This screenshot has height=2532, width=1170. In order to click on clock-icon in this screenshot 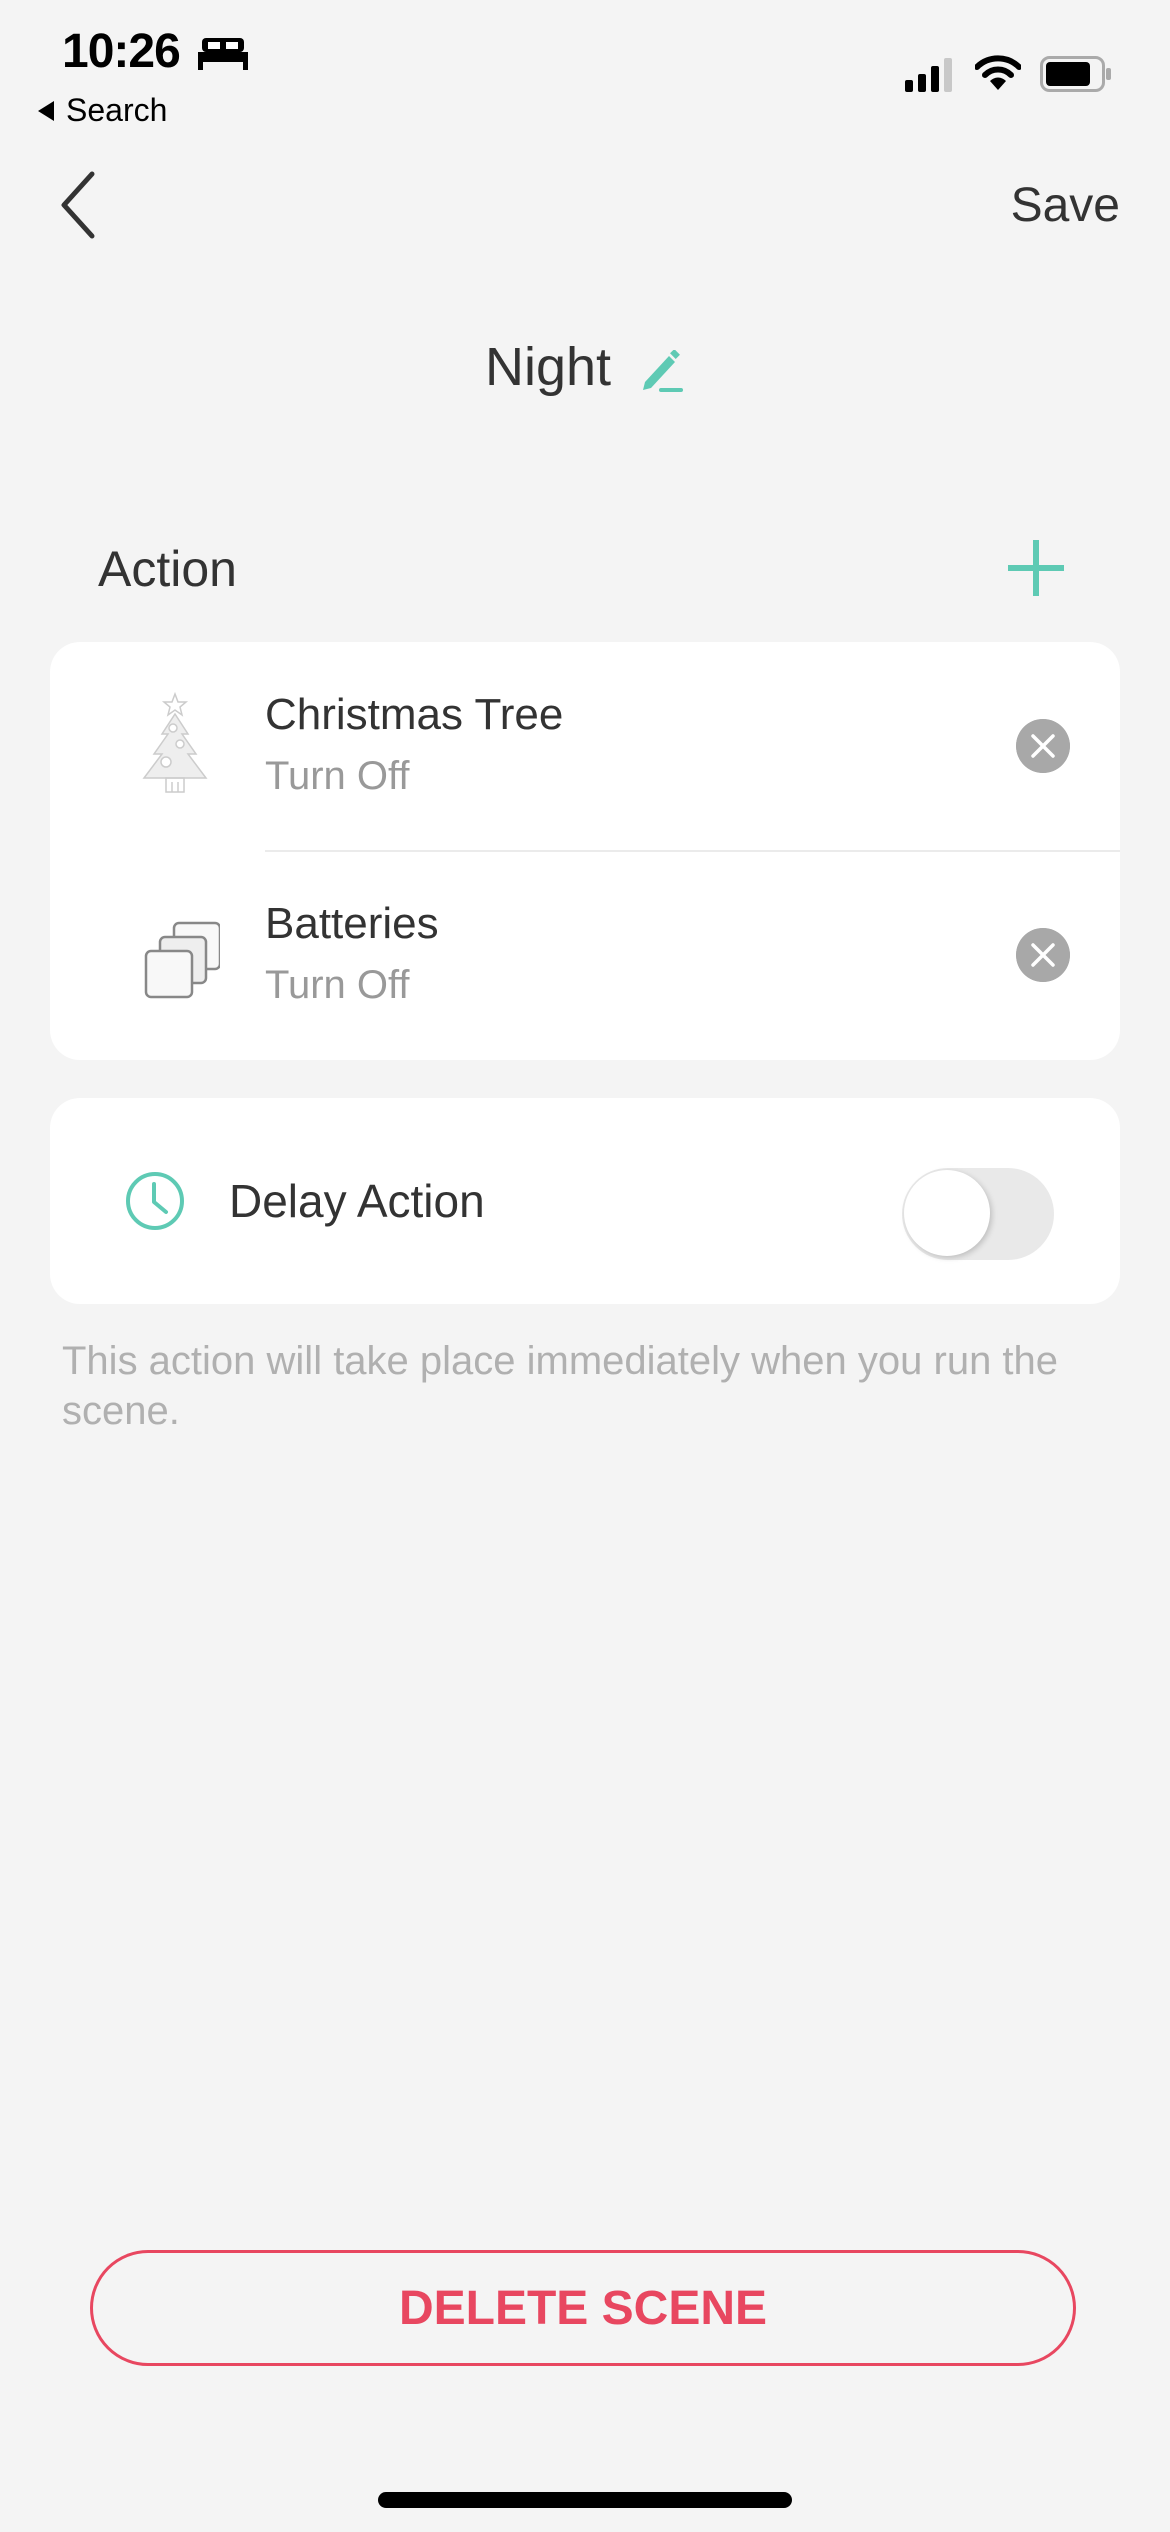, I will do `click(155, 1201)`.